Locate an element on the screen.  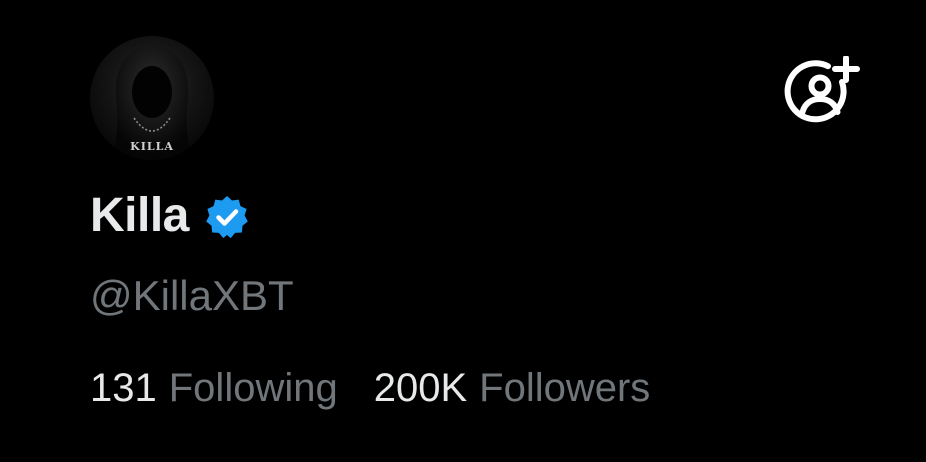
following-link: 131 Following is located at coordinates (214, 388).